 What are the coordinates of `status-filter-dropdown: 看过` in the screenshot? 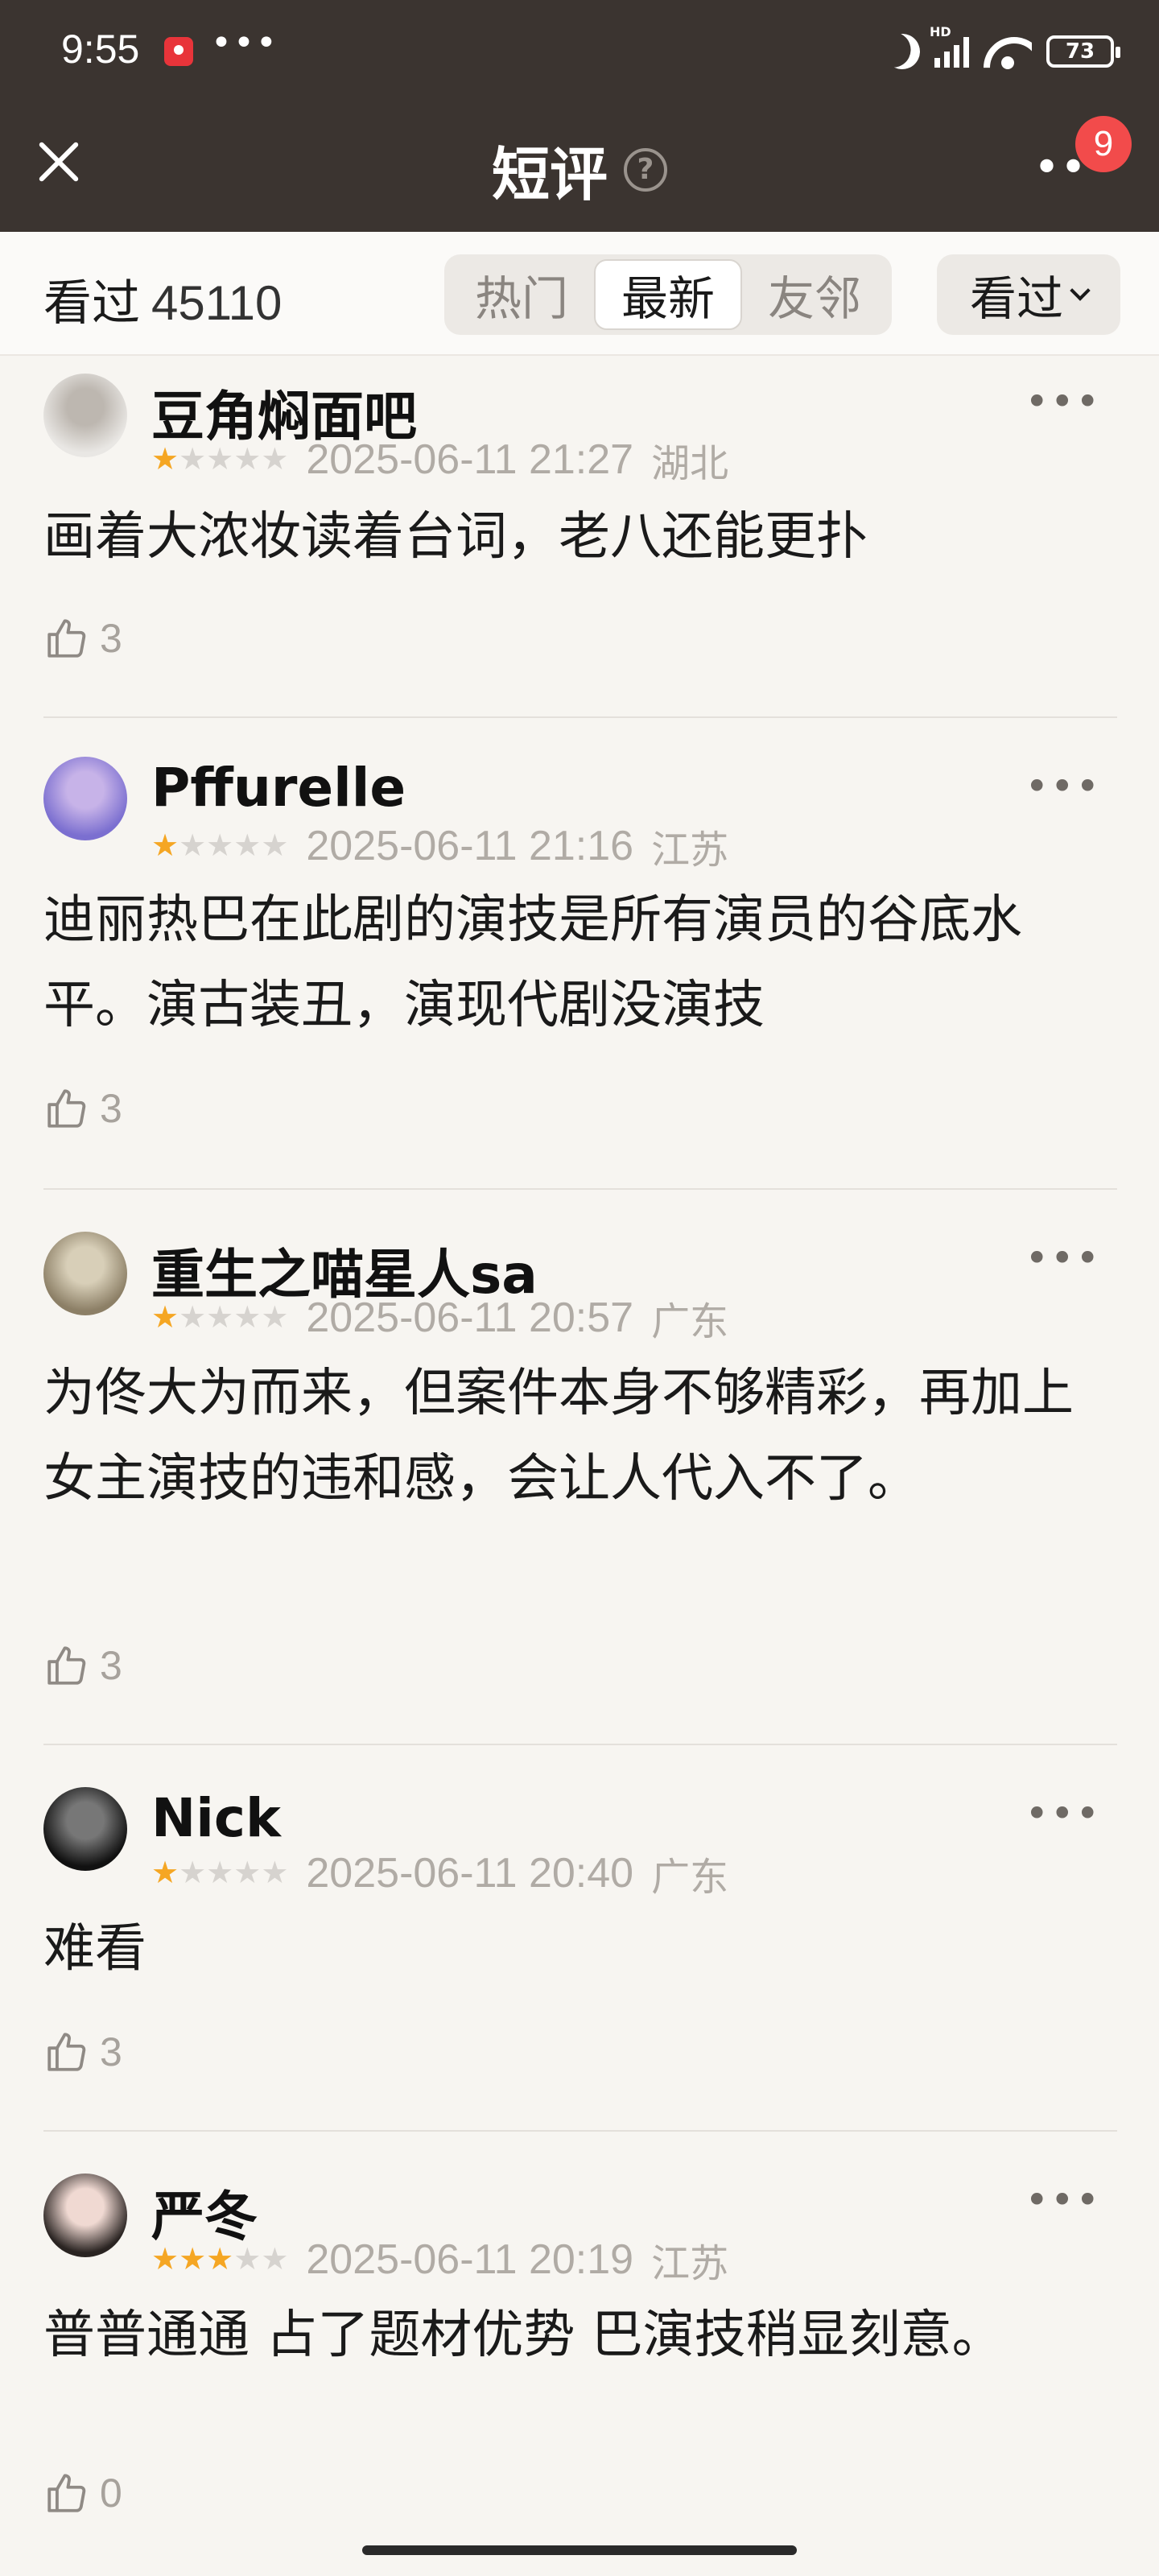 It's located at (1028, 294).